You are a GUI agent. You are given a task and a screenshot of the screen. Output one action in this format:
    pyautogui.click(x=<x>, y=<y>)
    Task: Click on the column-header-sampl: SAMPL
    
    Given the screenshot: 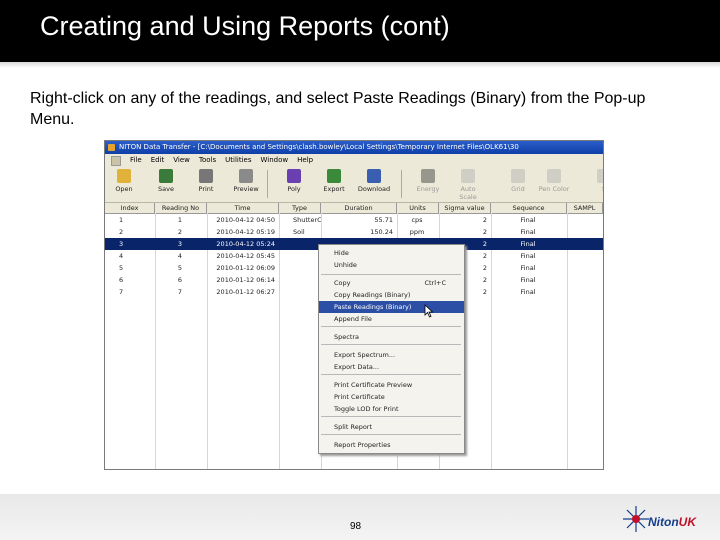 What is the action you would take?
    pyautogui.click(x=585, y=208)
    